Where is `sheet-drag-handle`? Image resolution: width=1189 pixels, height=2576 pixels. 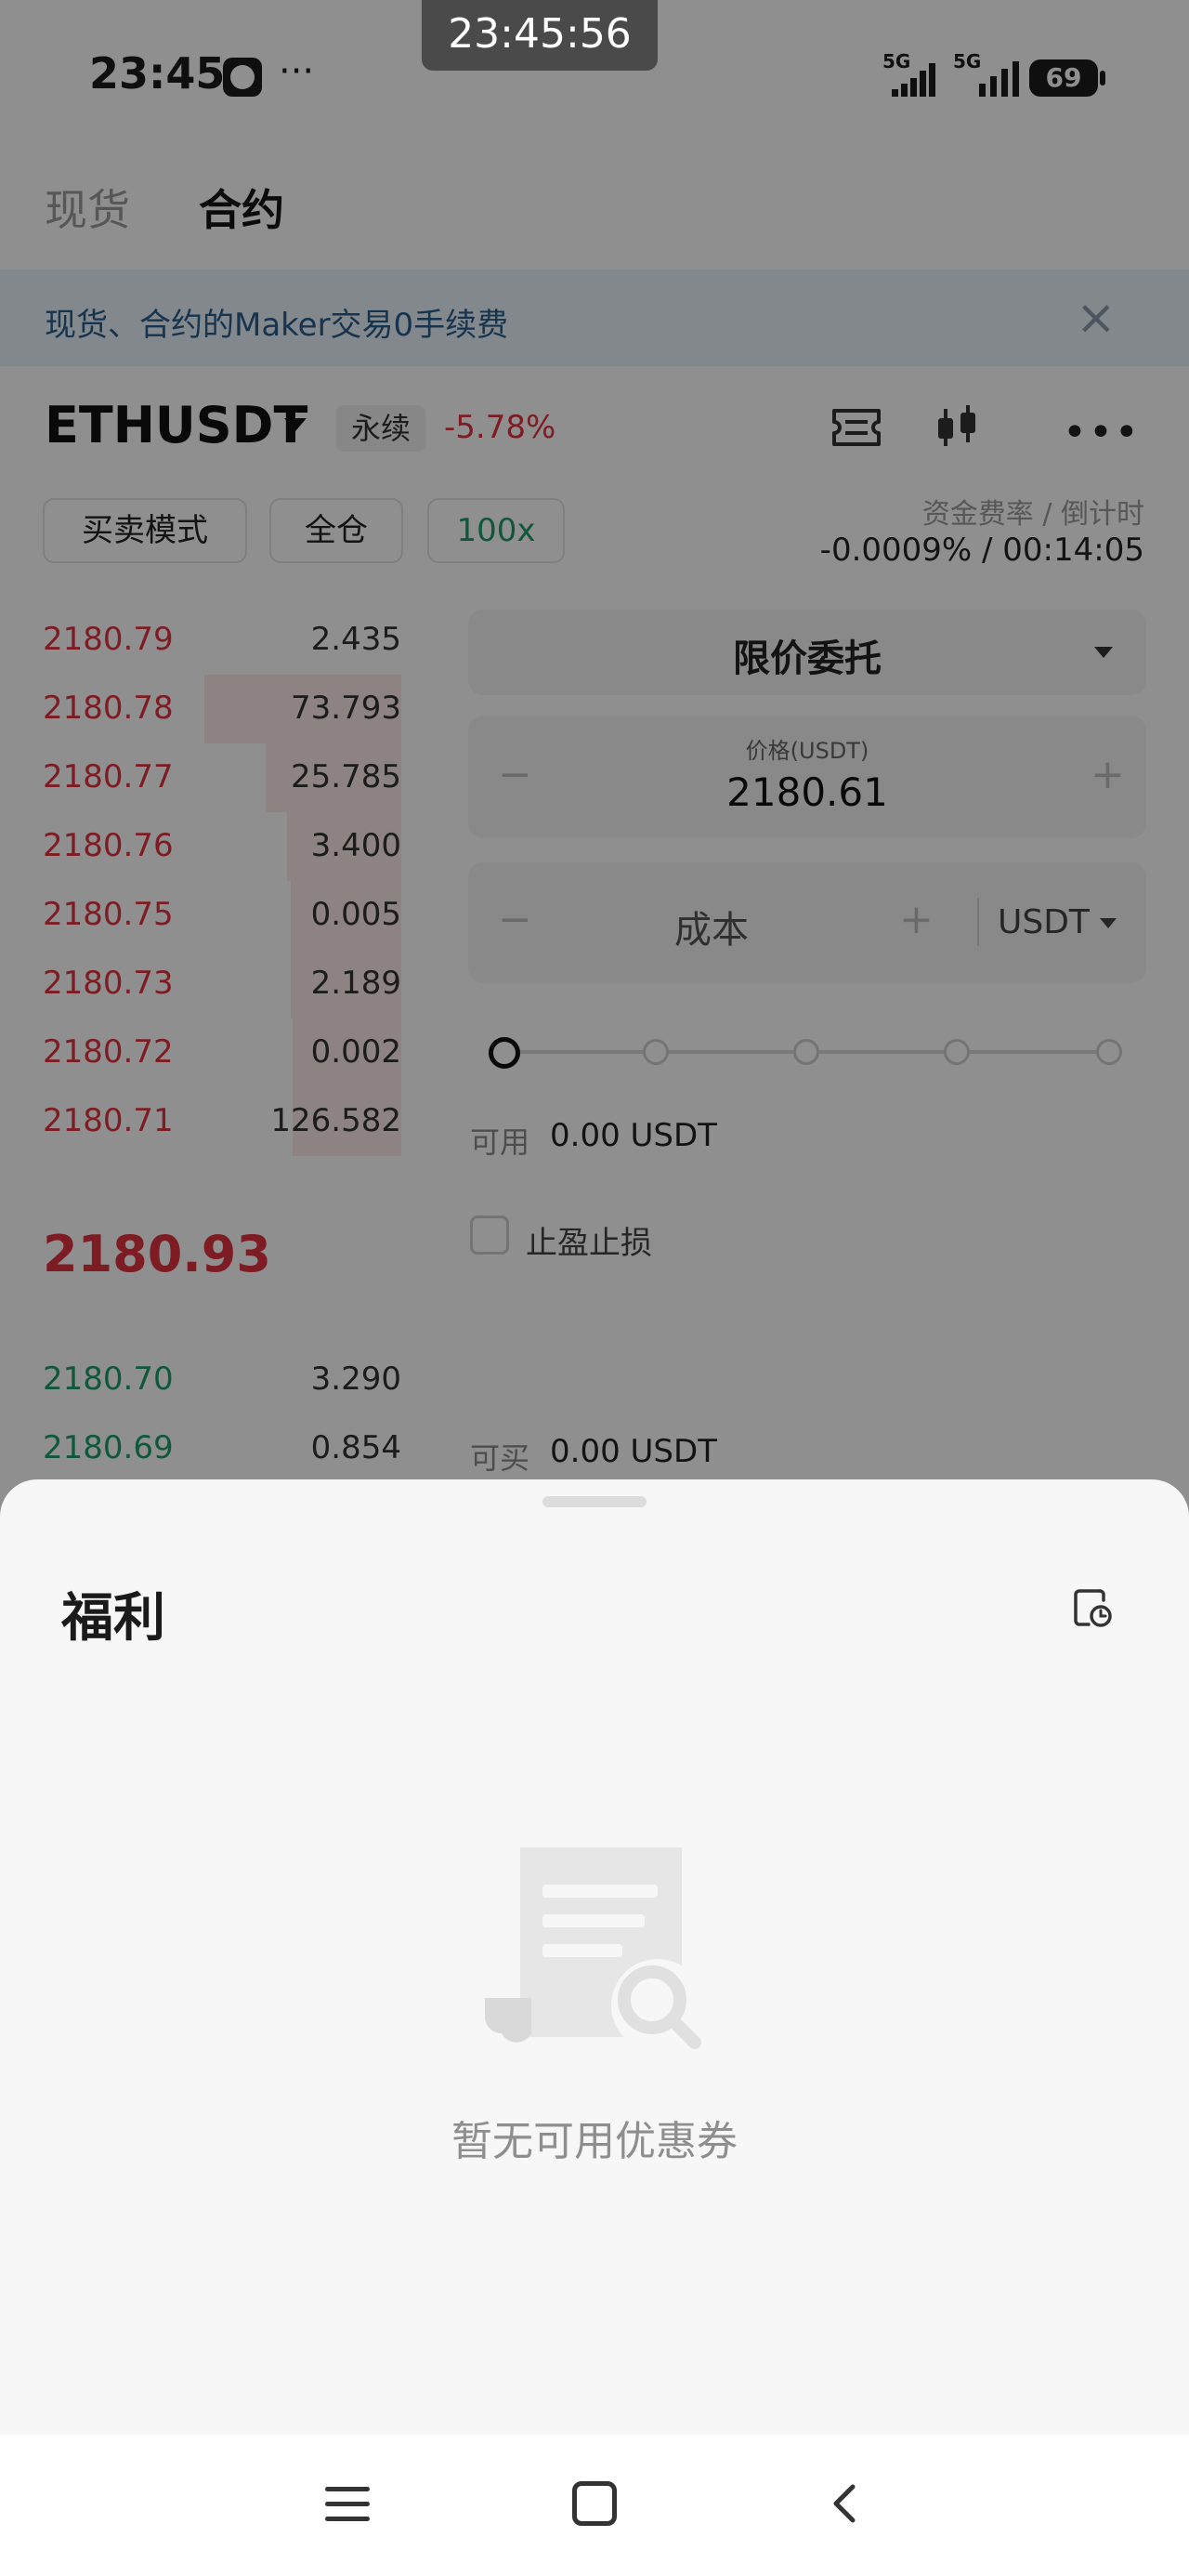
sheet-drag-handle is located at coordinates (594, 1501).